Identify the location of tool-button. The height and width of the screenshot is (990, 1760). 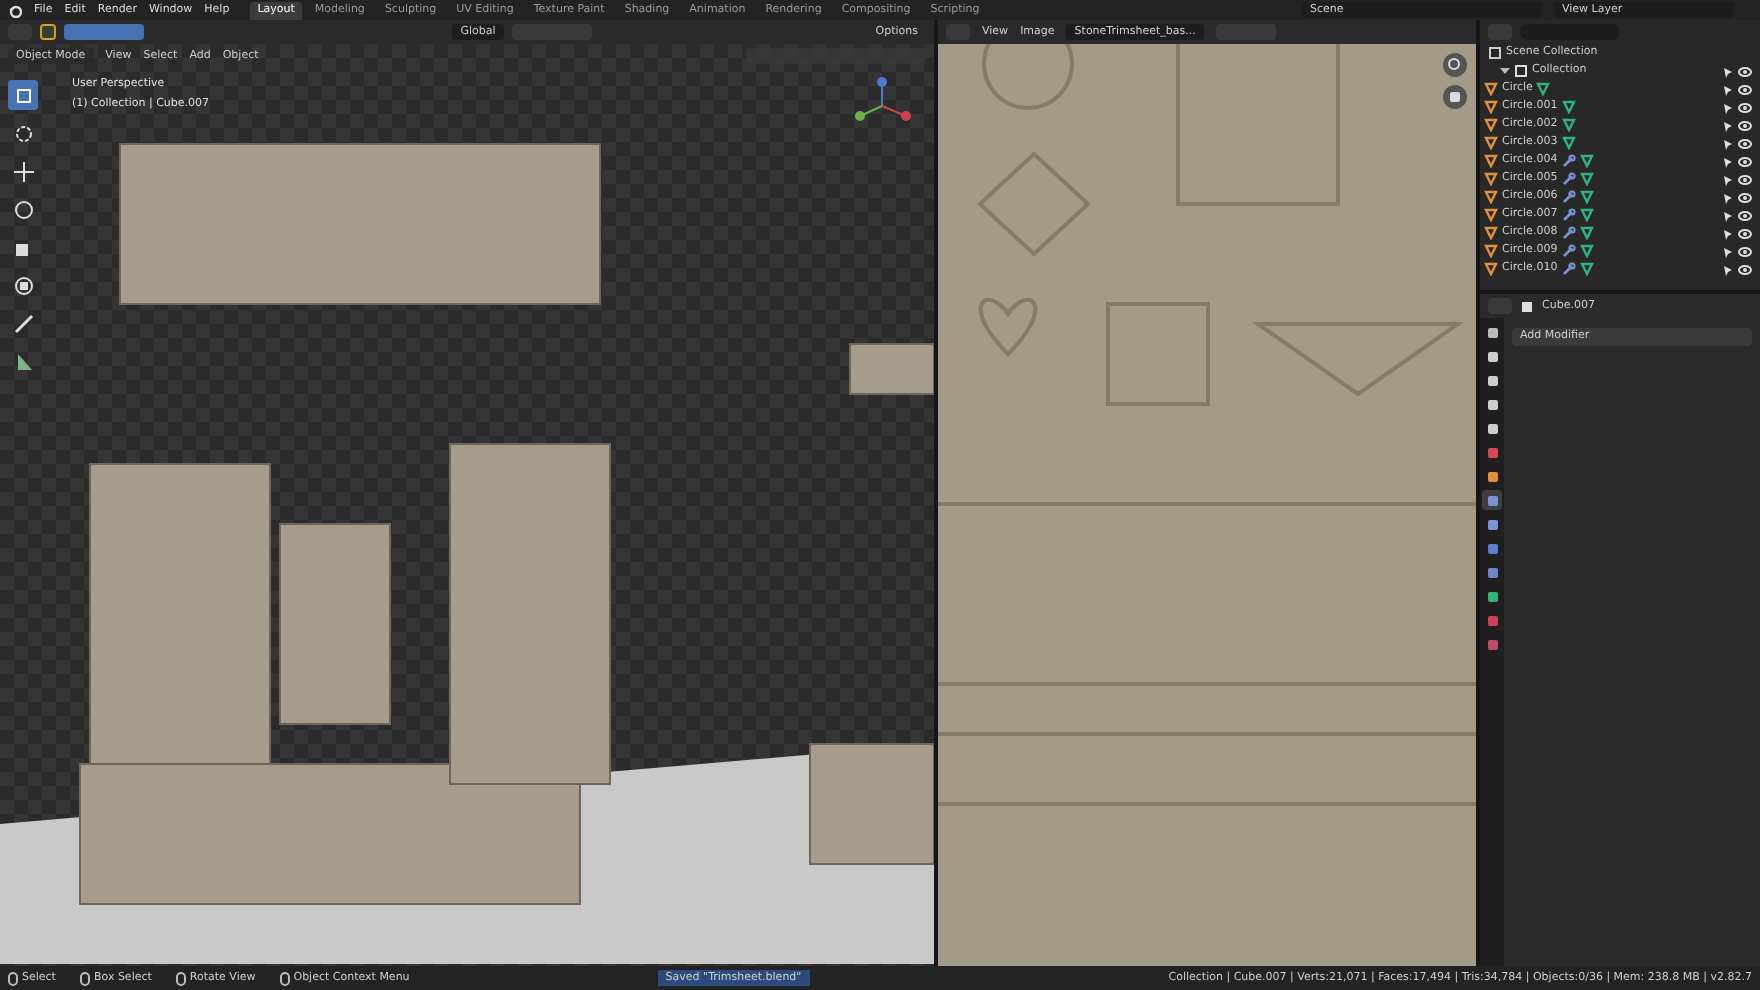
(48, 32).